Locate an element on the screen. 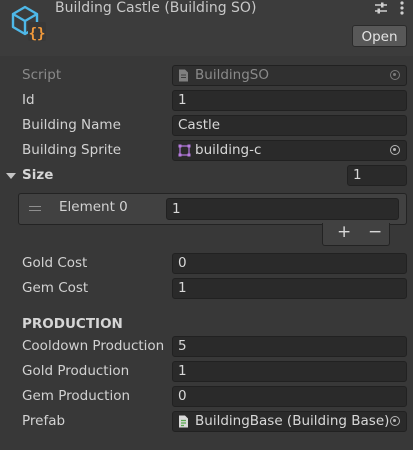 This screenshot has height=450, width=413. gold-cost-label: Gold Cost is located at coordinates (55, 263).